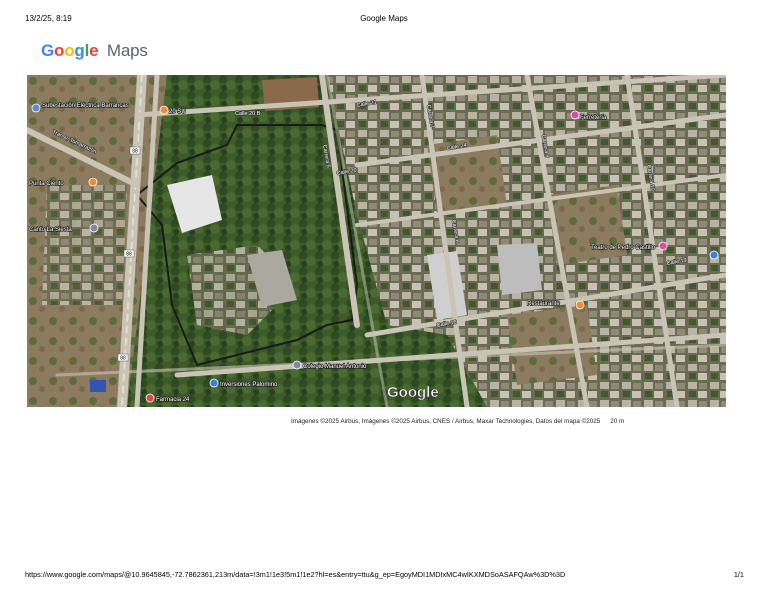 The image size is (768, 594). Describe the element at coordinates (79, 50) in the screenshot. I see `logo-letter: g` at that location.